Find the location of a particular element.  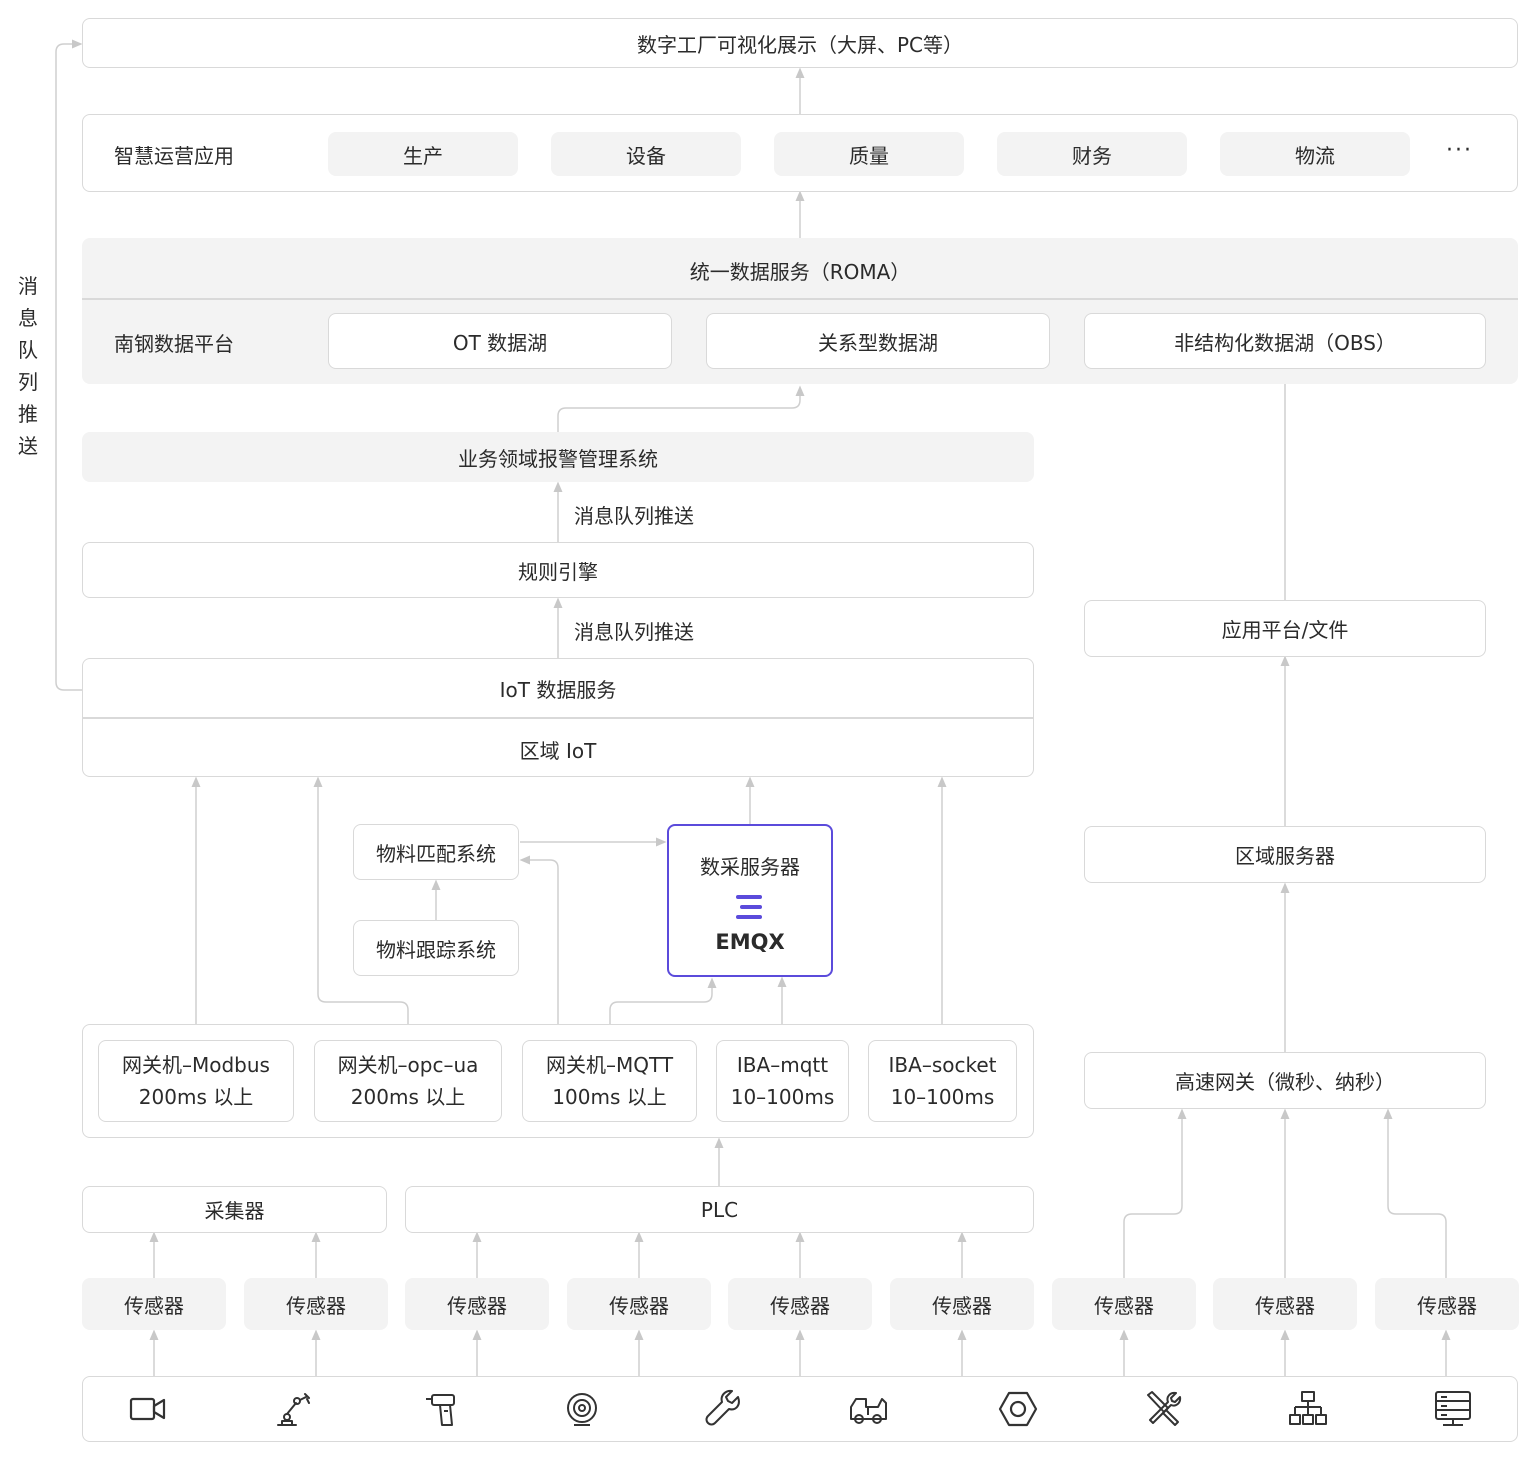

gateway-name: IBA–socket is located at coordinates (942, 1065).